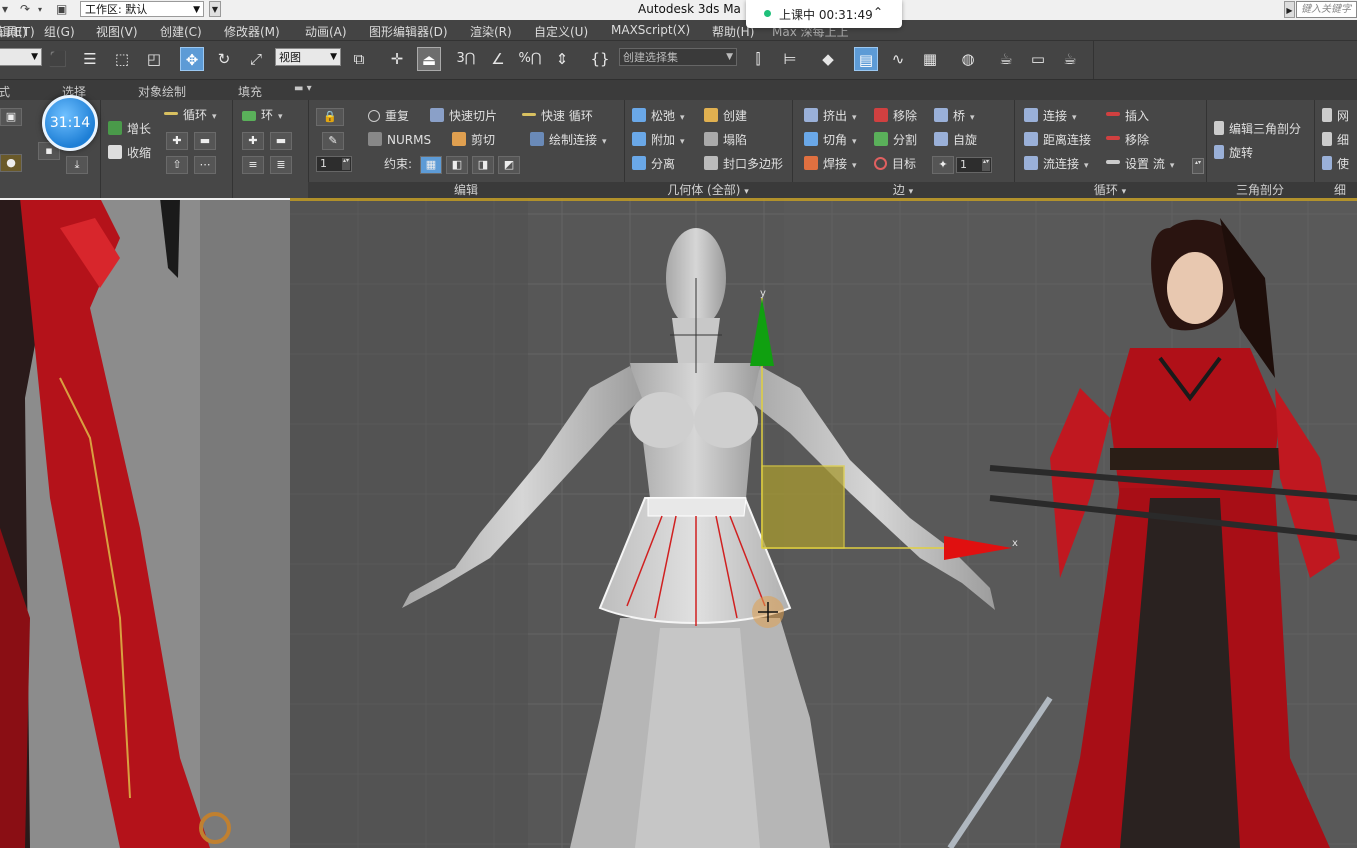  What do you see at coordinates (895, 116) in the screenshot?
I see `remove-edge-button: 移除` at bounding box center [895, 116].